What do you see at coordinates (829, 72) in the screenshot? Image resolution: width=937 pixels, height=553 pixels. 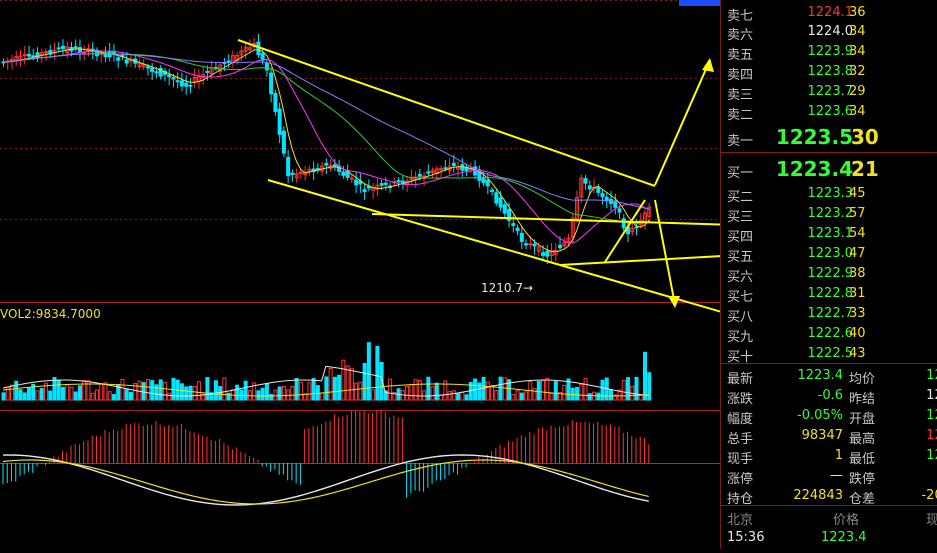 I see `ask-row: 卖四 1223.8 32` at bounding box center [829, 72].